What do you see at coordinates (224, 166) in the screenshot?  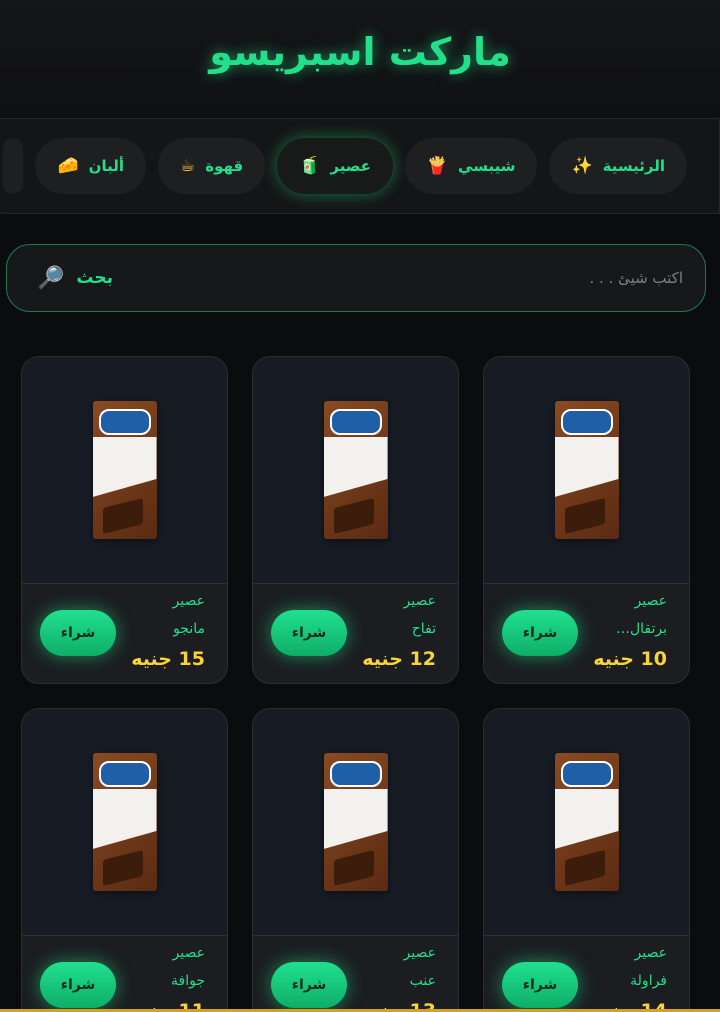 I see `tab-label: قهوة` at bounding box center [224, 166].